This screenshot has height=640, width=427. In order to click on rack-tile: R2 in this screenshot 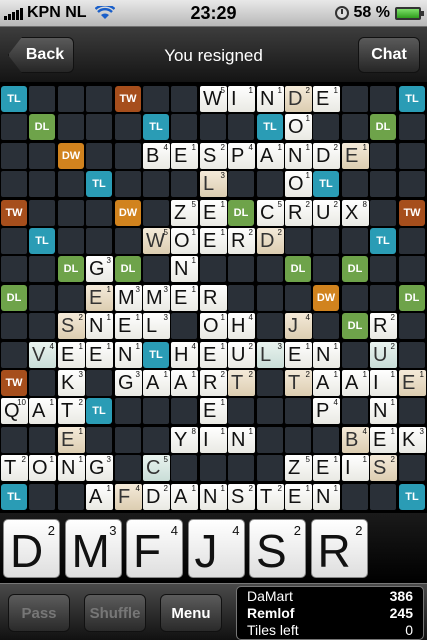, I will do `click(339, 548)`.